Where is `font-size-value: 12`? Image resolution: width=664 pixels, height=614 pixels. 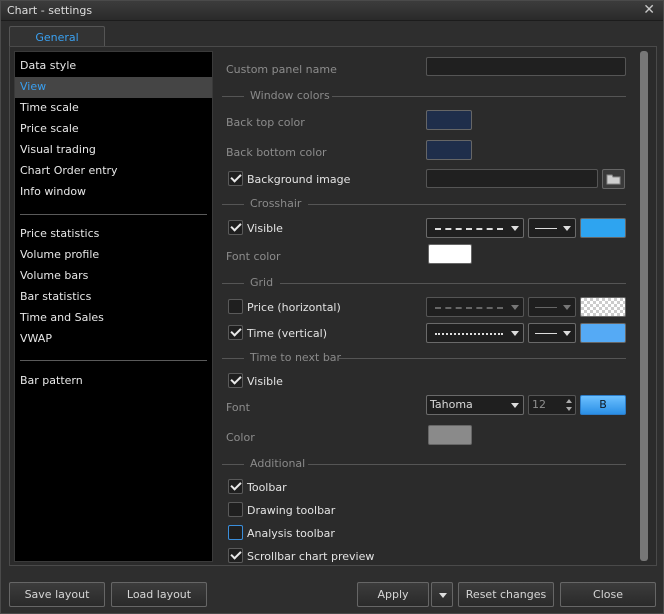
font-size-value: 12 is located at coordinates (539, 404).